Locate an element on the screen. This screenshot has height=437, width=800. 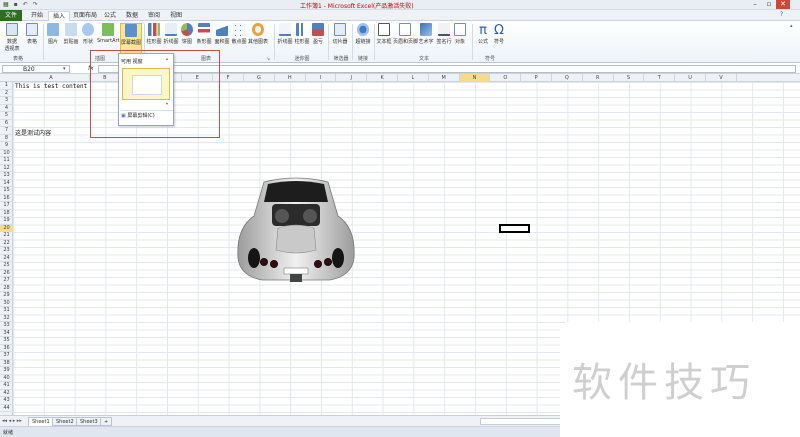
ribbon-collapse-icon: ▴ is located at coordinates (791, 26).